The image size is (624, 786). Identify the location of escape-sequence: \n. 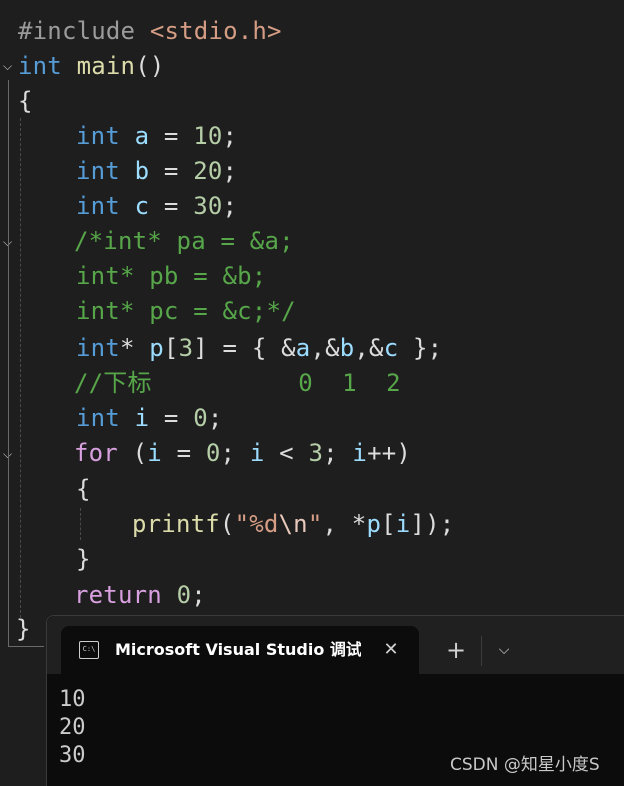
(293, 524).